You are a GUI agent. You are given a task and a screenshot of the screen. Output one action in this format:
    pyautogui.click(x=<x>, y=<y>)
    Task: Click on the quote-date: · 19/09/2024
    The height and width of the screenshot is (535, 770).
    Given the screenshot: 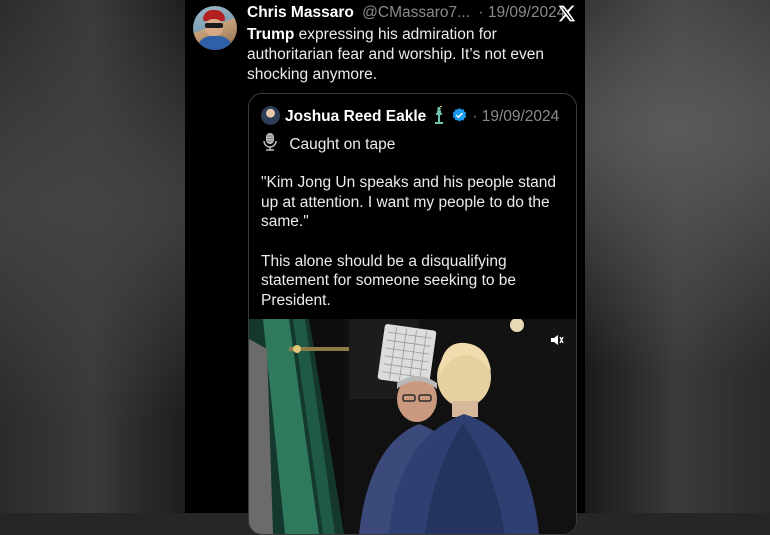 What is the action you would take?
    pyautogui.click(x=515, y=116)
    